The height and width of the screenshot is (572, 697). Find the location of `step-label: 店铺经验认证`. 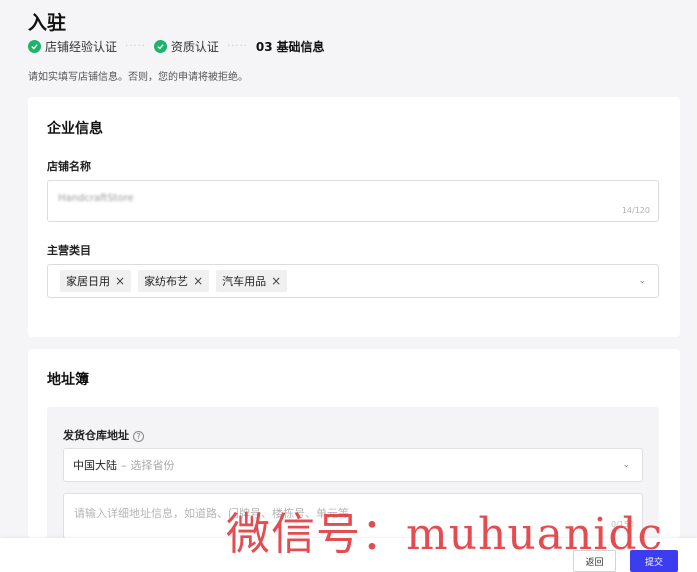

step-label: 店铺经验认证 is located at coordinates (81, 47).